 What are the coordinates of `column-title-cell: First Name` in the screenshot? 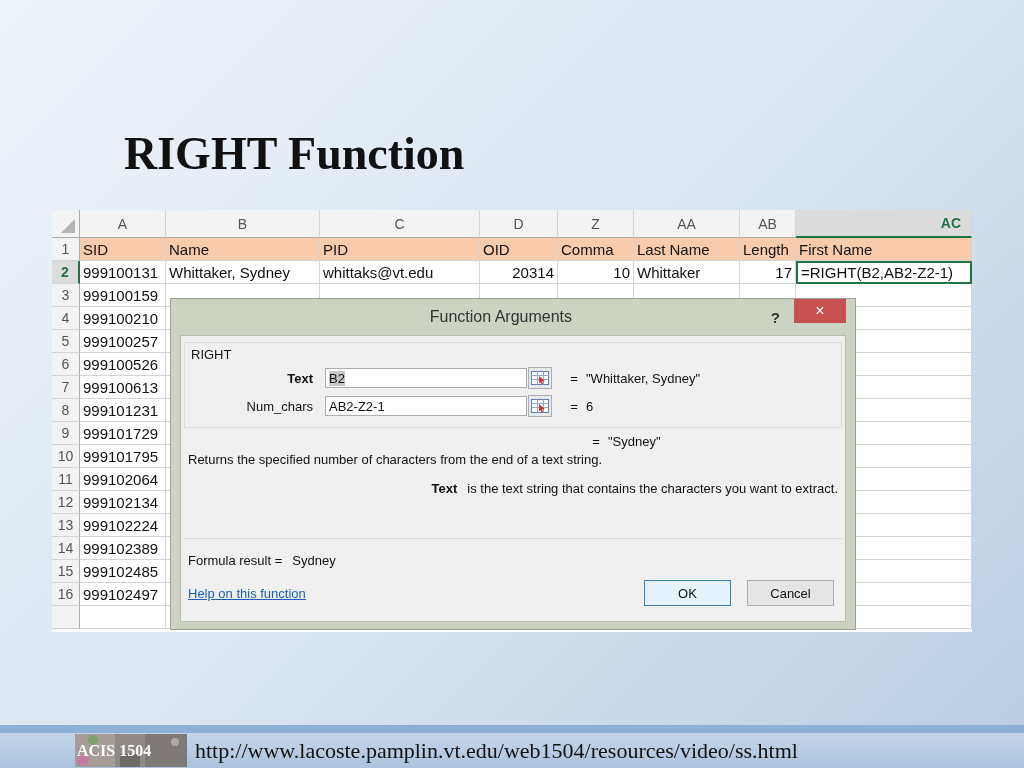 It's located at (884, 249).